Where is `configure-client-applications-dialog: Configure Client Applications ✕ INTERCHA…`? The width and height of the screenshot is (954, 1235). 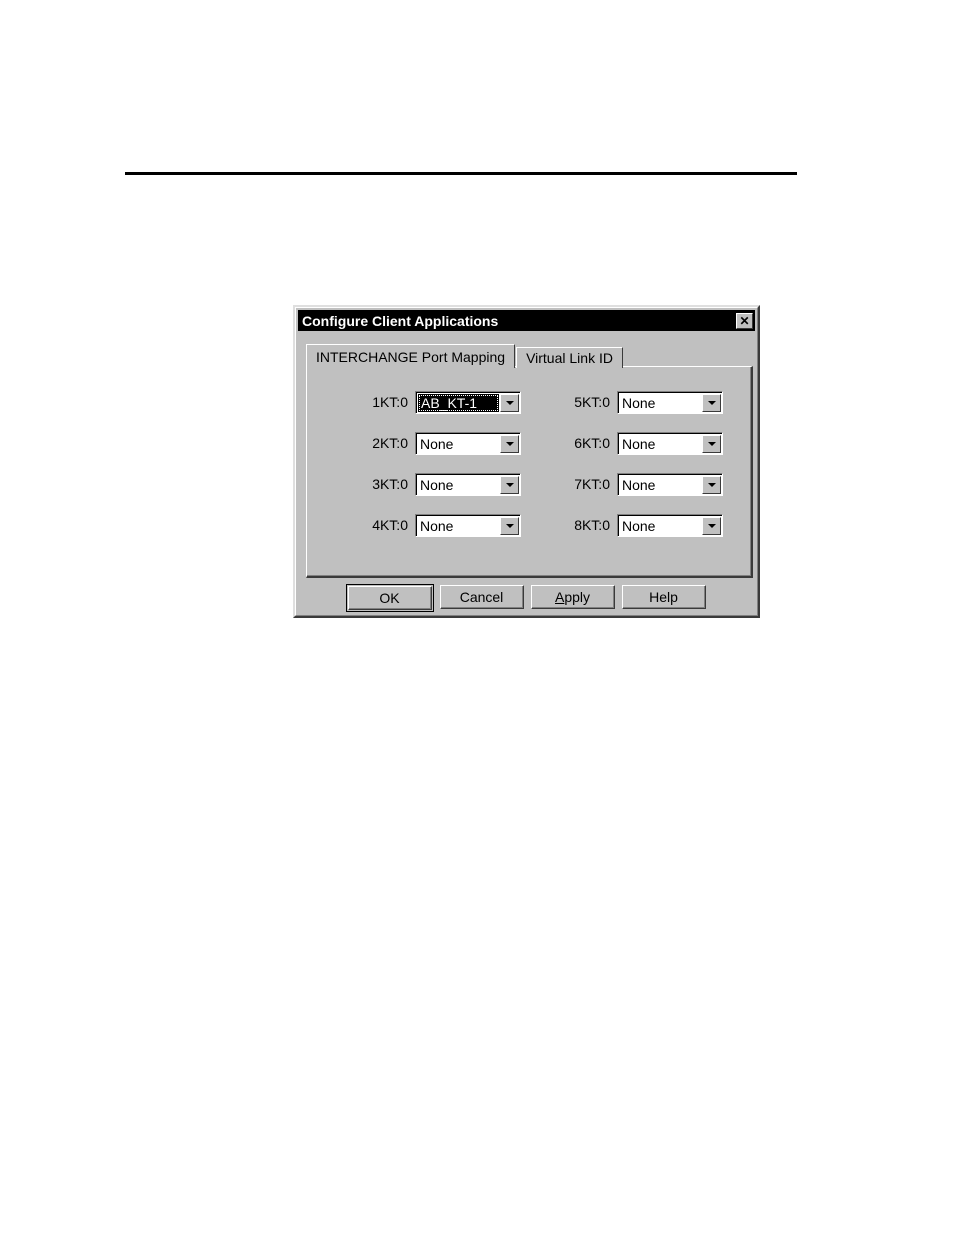 configure-client-applications-dialog: Configure Client Applications ✕ INTERCHA… is located at coordinates (526, 461).